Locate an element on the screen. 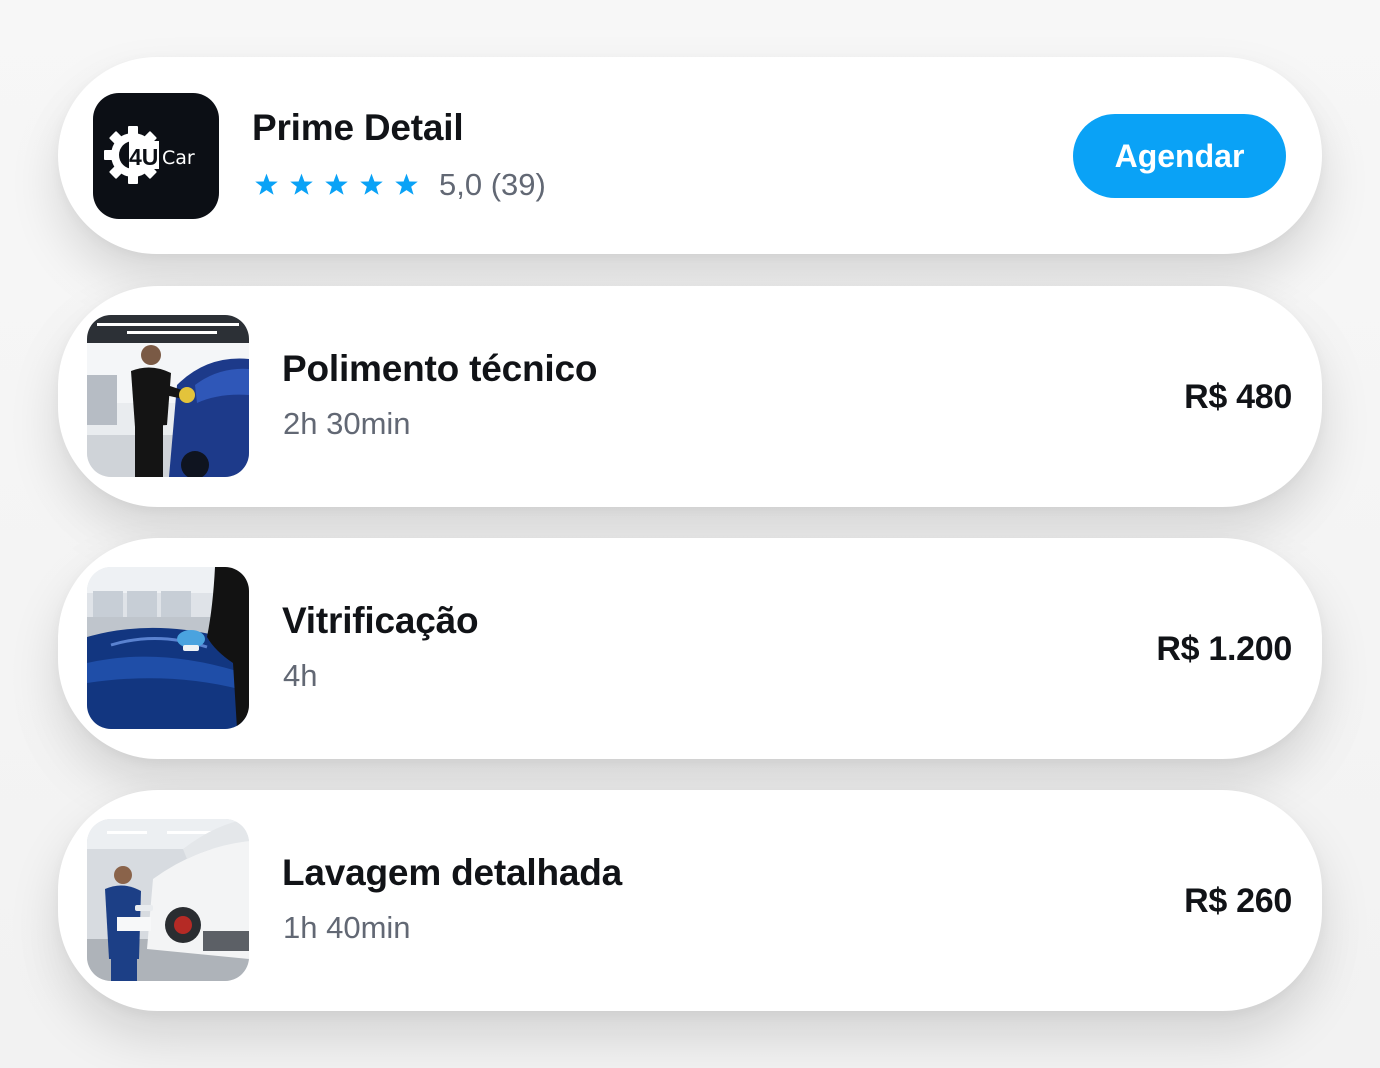 Image resolution: width=1380 pixels, height=1068 pixels. shop-logo: 4U Car is located at coordinates (156, 156).